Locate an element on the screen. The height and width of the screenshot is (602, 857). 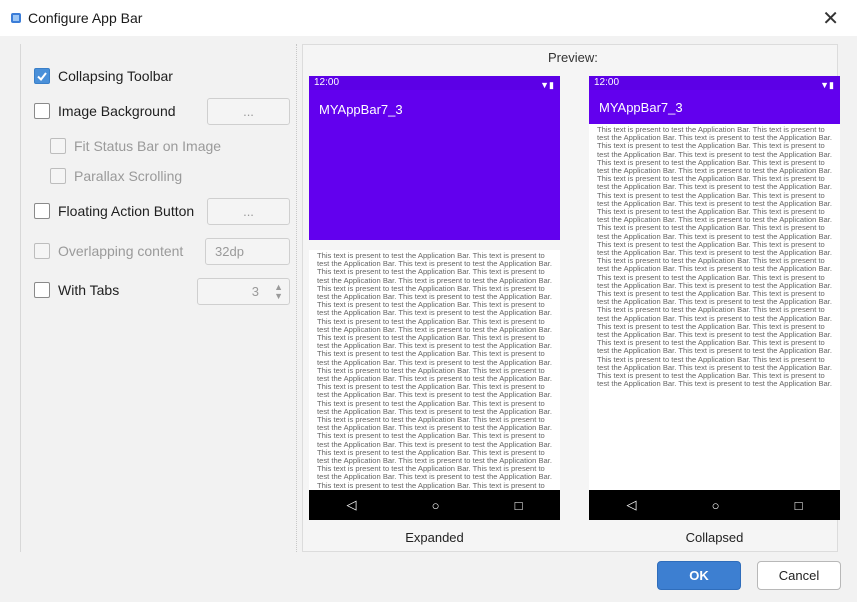
image-background-option: Image Background is located at coordinates (105, 111).